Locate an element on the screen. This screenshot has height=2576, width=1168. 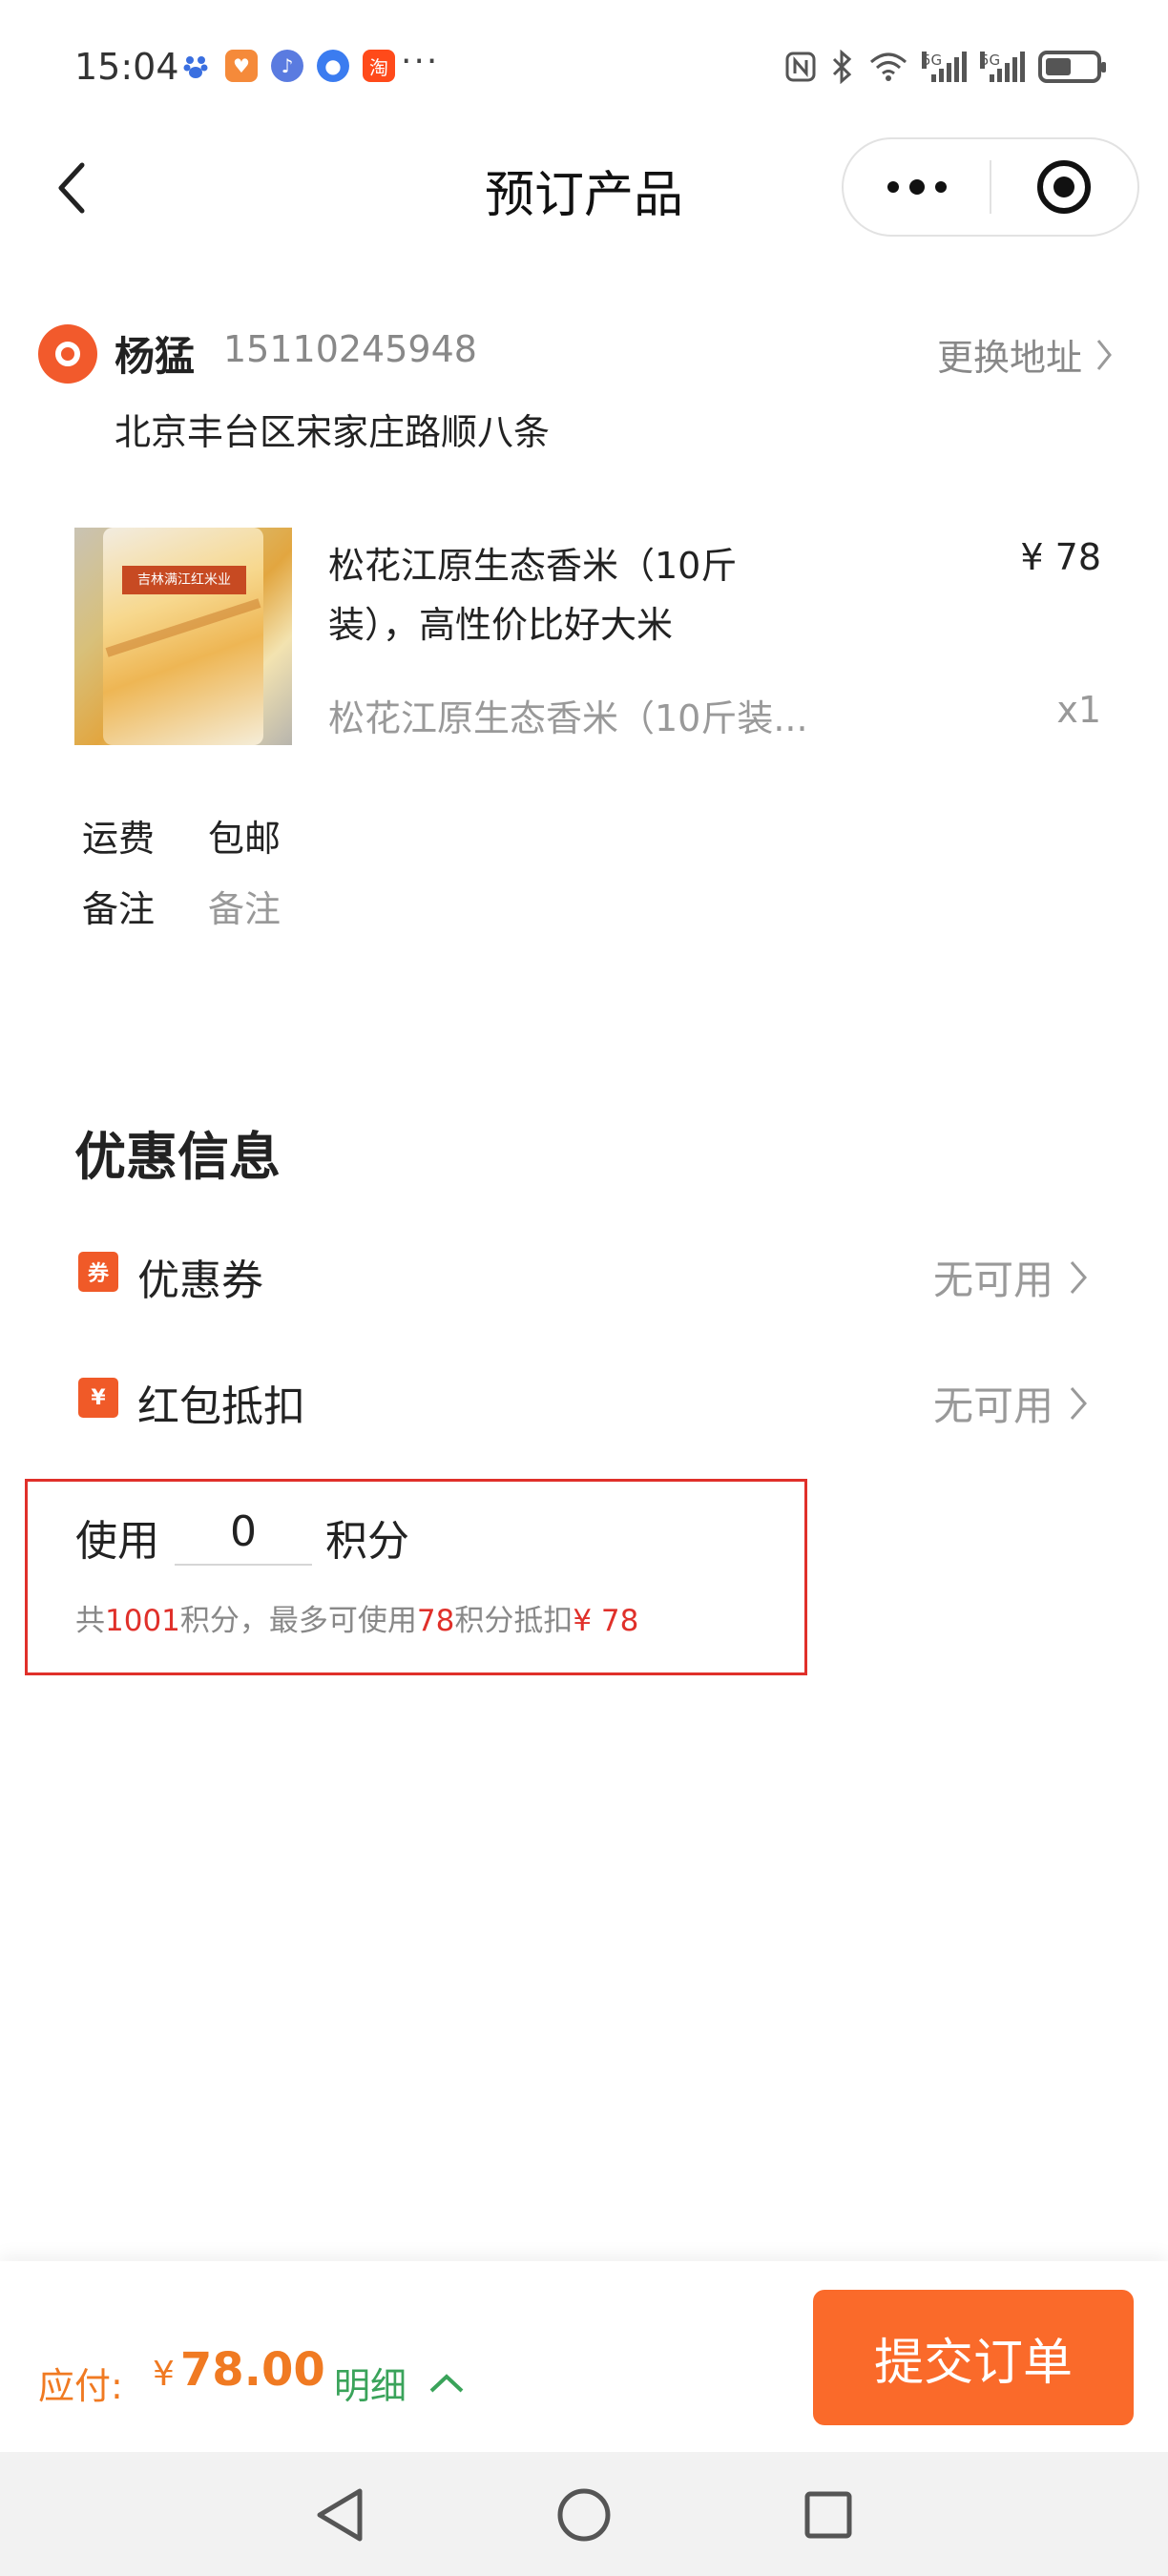
bluetooth-icon is located at coordinates (842, 67).